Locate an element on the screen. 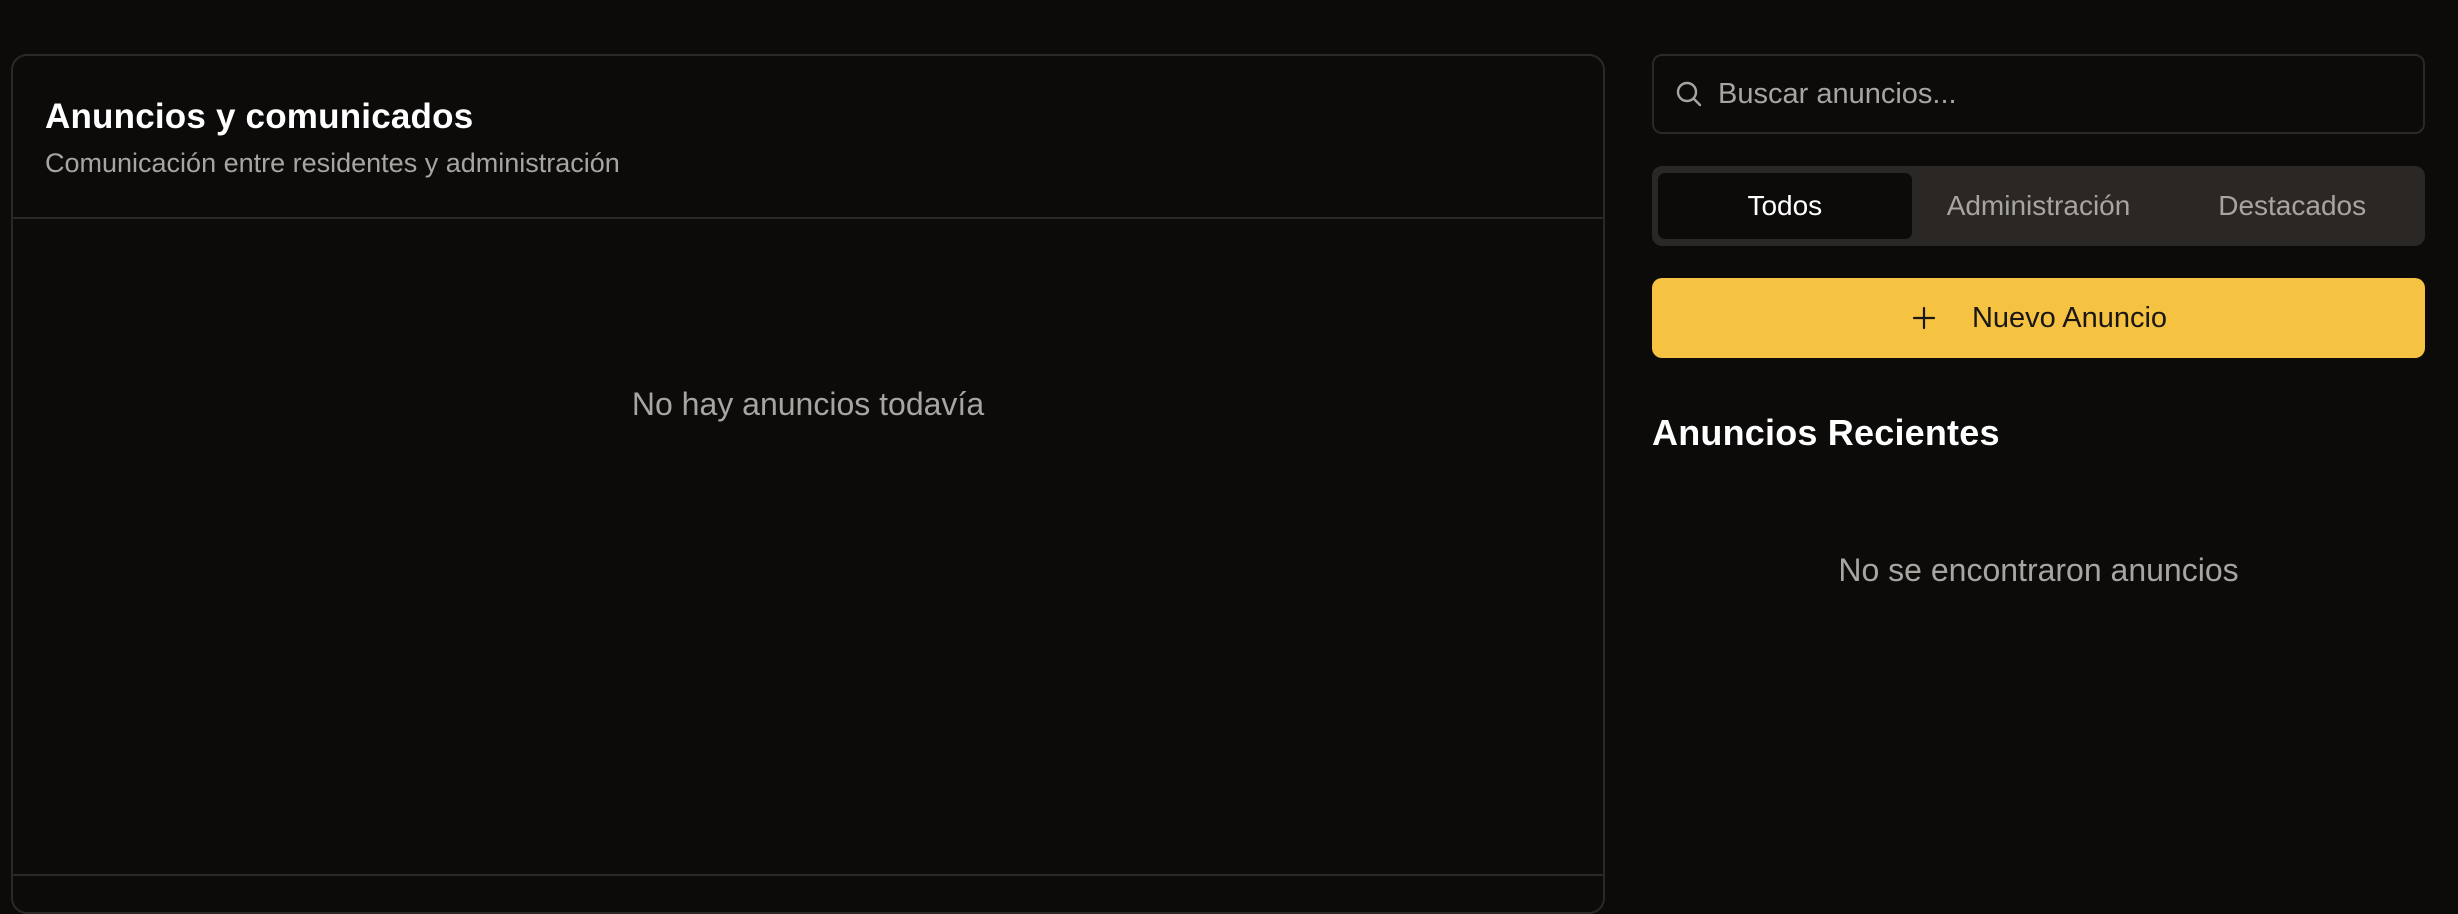 This screenshot has width=2458, height=914. card-divider is located at coordinates (808, 875).